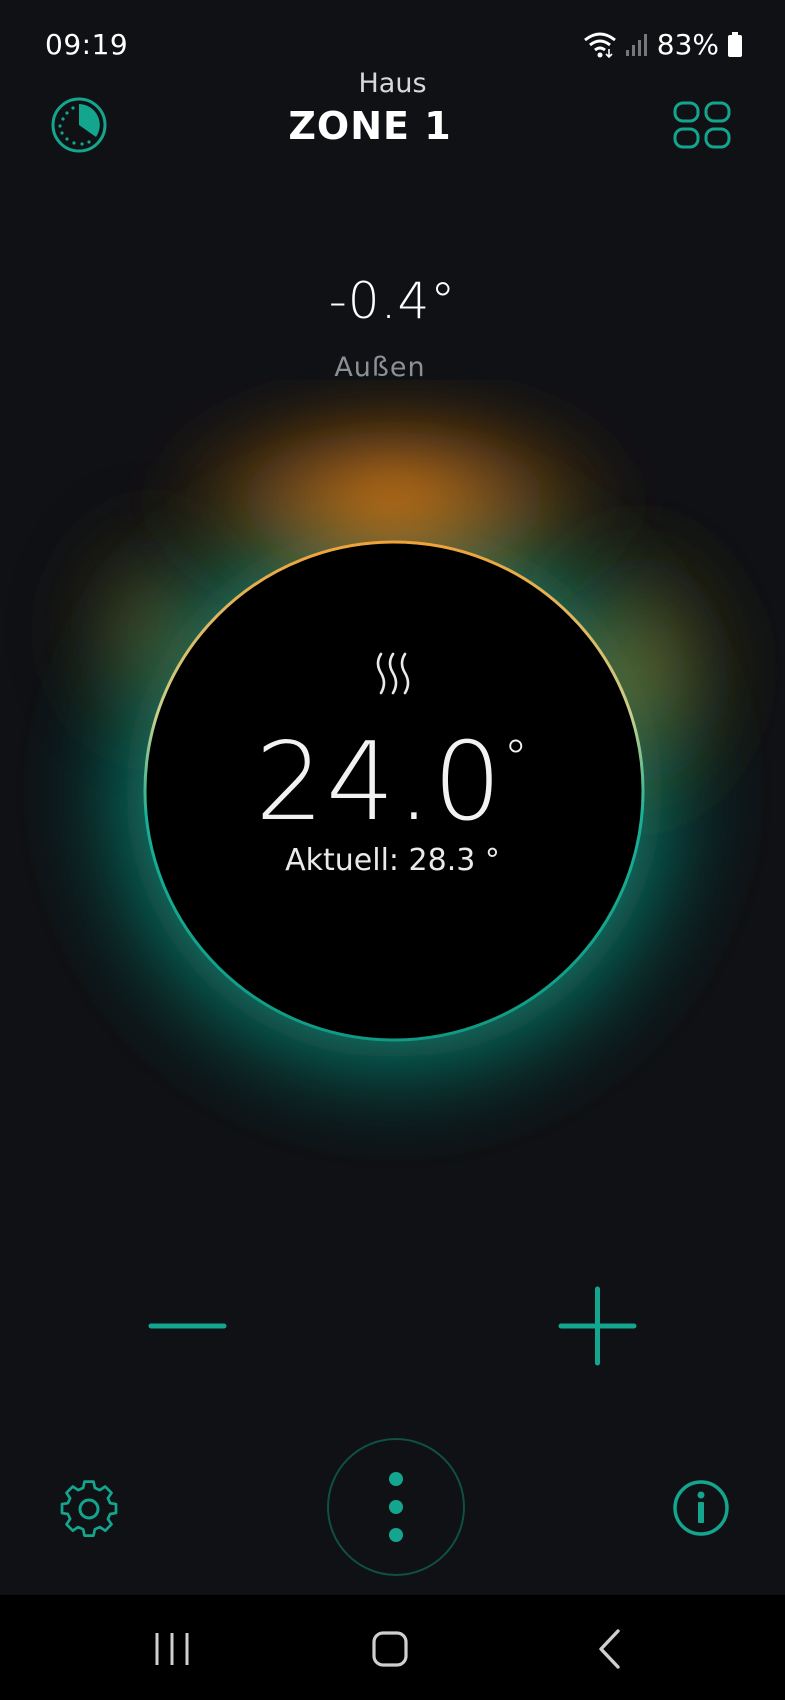 This screenshot has height=1700, width=785. What do you see at coordinates (390, 1658) in the screenshot?
I see `home-icon` at bounding box center [390, 1658].